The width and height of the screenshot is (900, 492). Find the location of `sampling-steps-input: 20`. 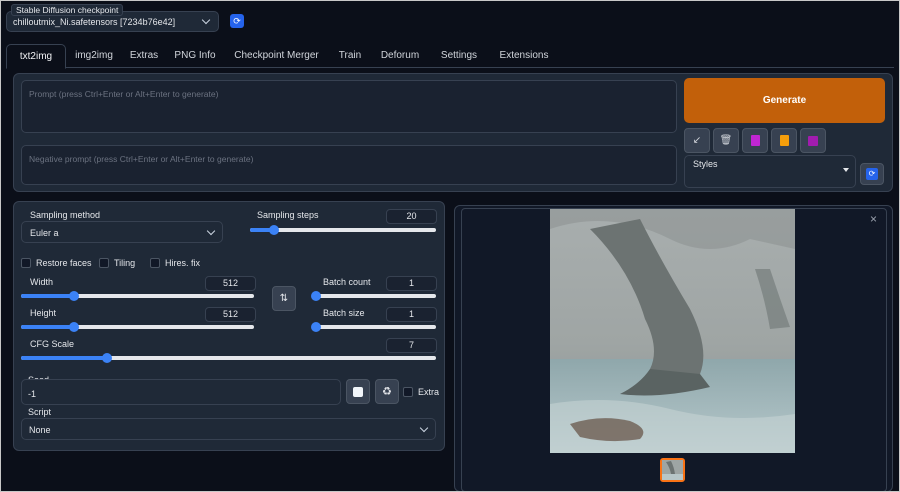

sampling-steps-input: 20 is located at coordinates (411, 216).